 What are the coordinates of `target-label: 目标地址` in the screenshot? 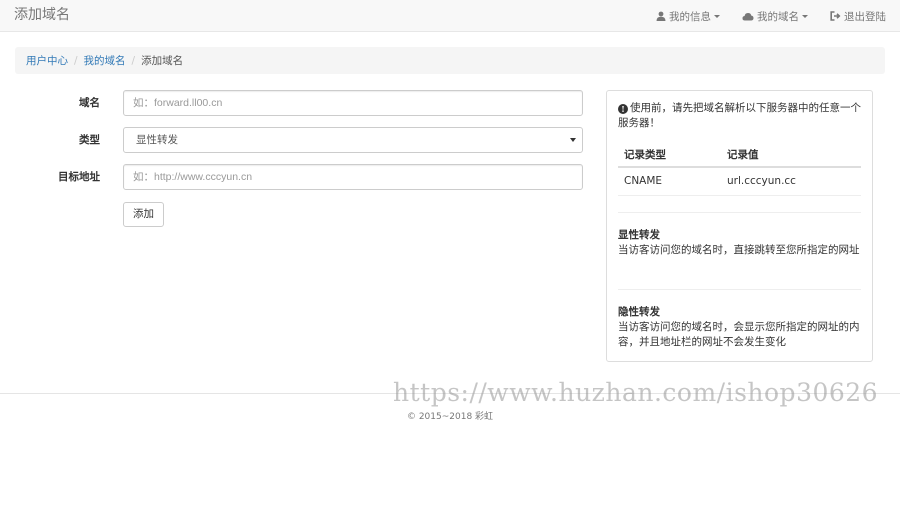 It's located at (79, 177).